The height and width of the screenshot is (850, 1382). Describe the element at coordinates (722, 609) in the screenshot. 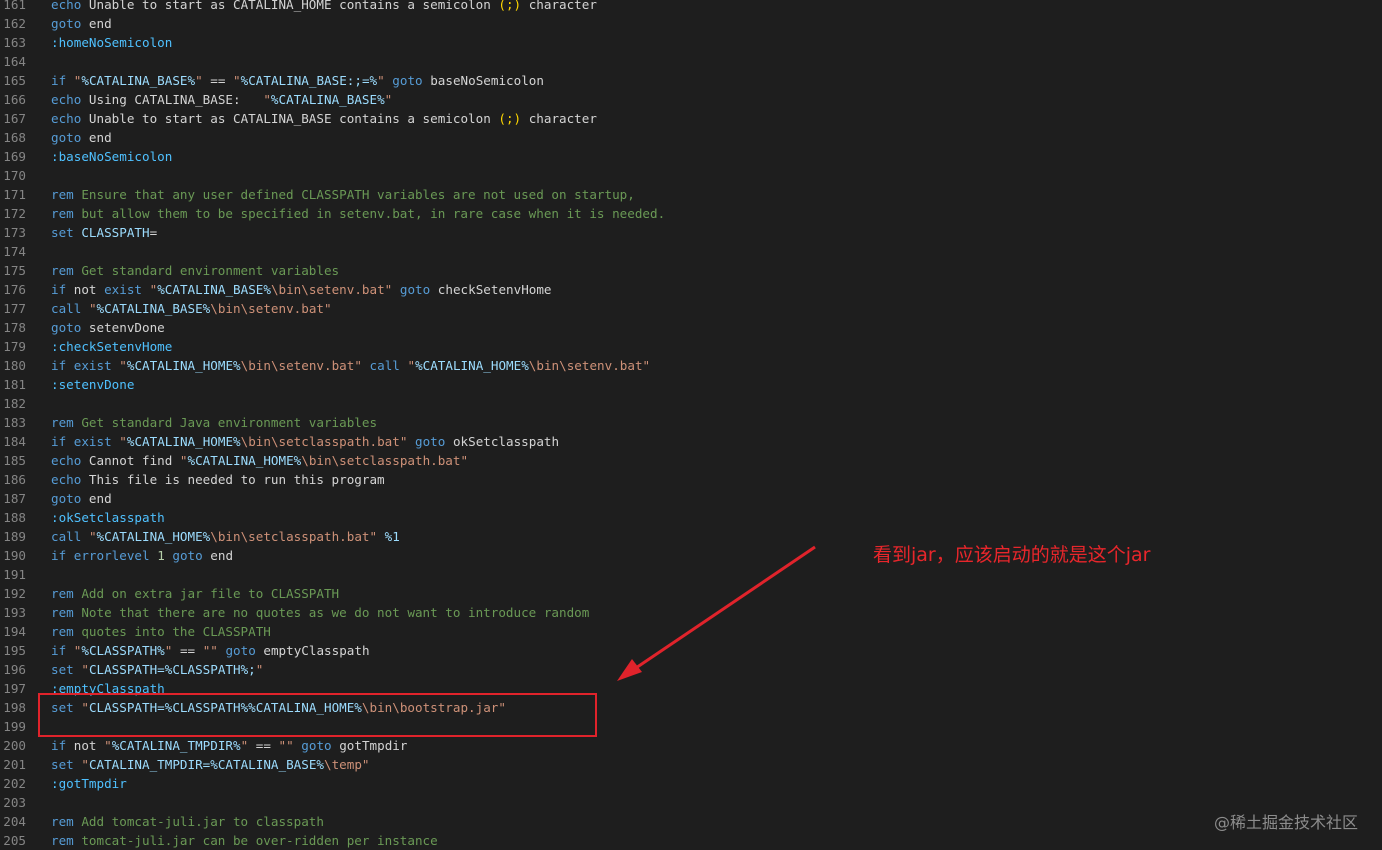

I see `arrow-line` at that location.